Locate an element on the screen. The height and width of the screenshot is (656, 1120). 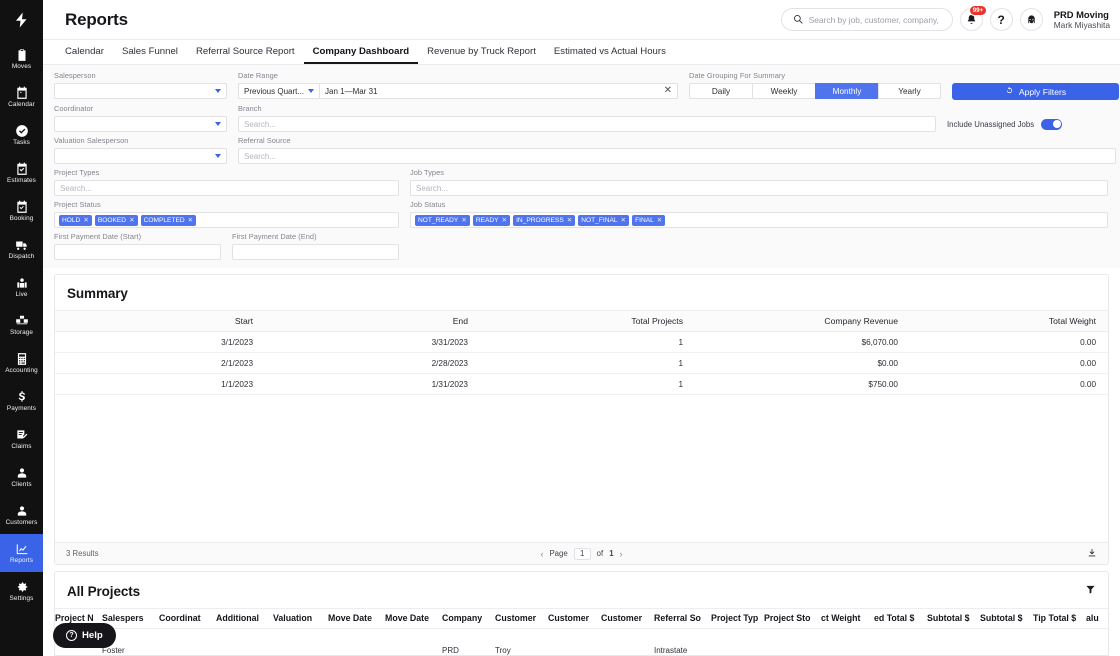
tab-sales-funnel: Sales Funnel is located at coordinates (150, 52).